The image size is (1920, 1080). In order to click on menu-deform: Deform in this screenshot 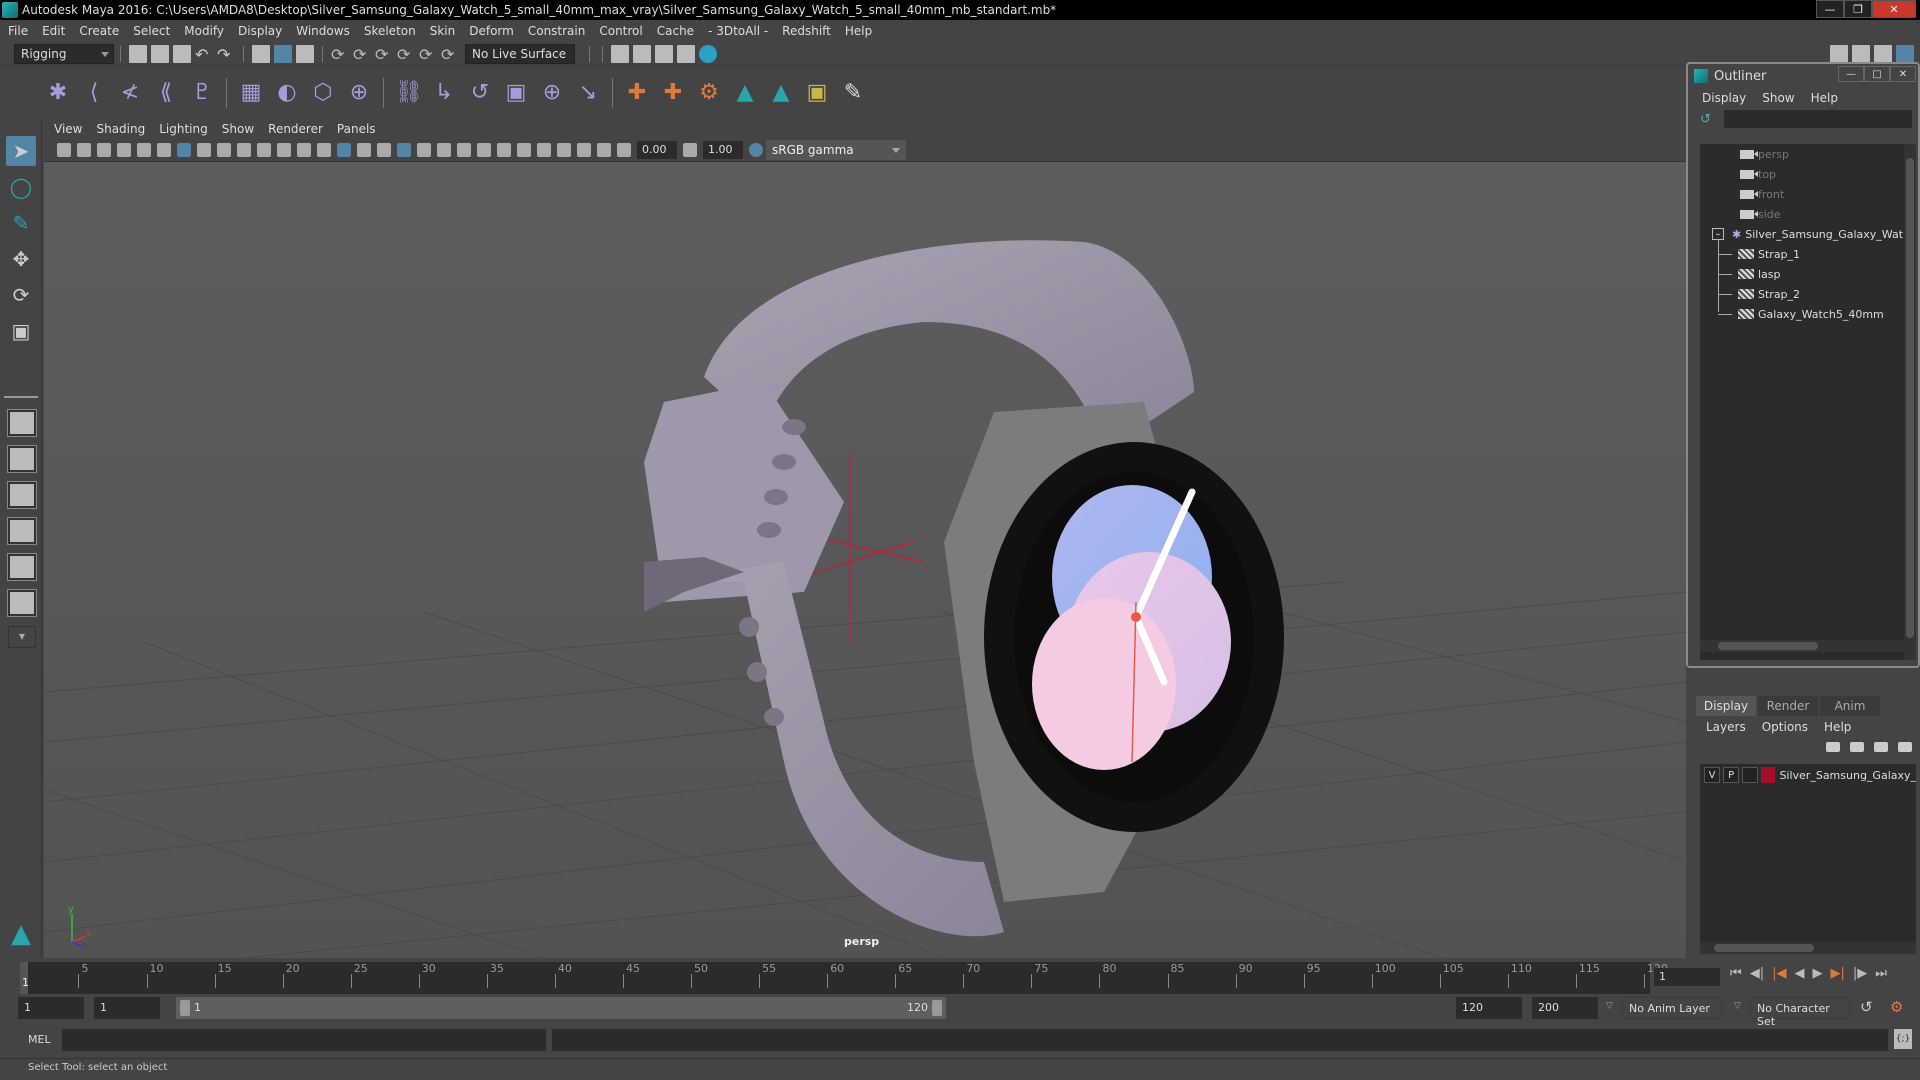, I will do `click(491, 31)`.